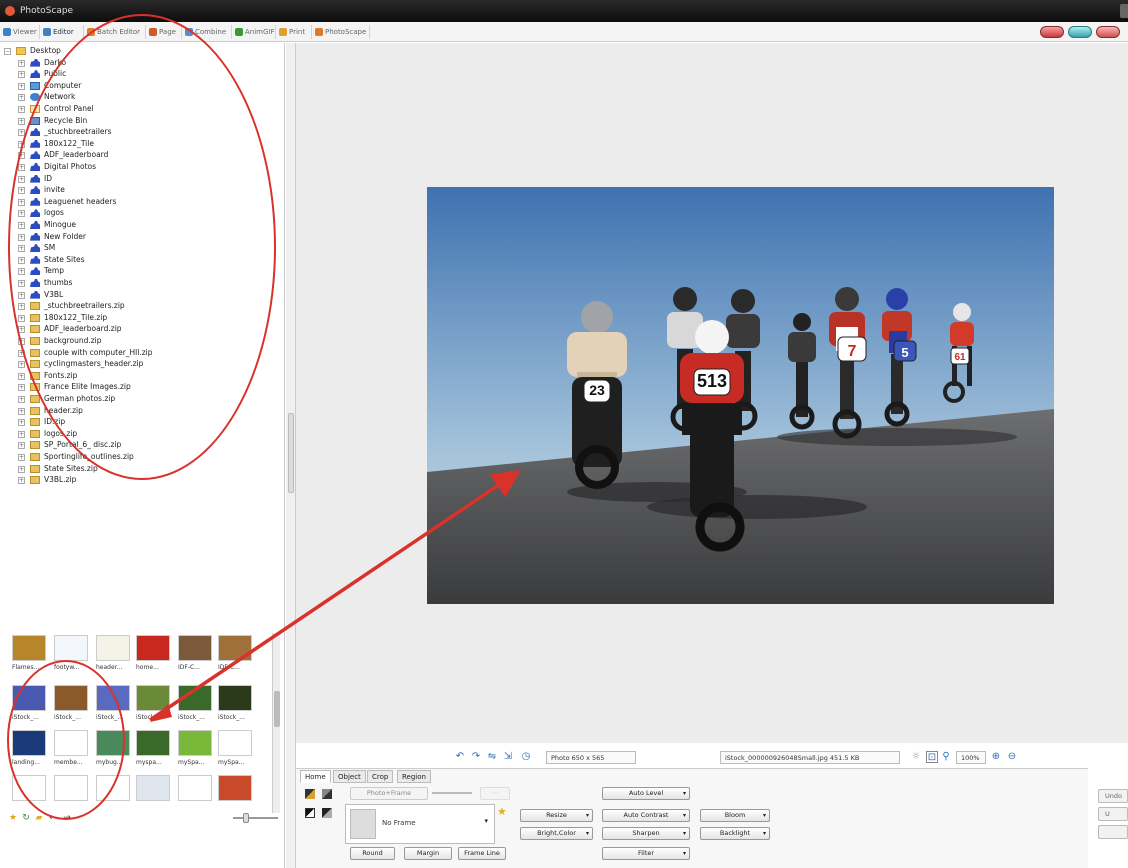 The width and height of the screenshot is (1128, 868). What do you see at coordinates (63, 32) in the screenshot?
I see `tab-editor: Editor` at bounding box center [63, 32].